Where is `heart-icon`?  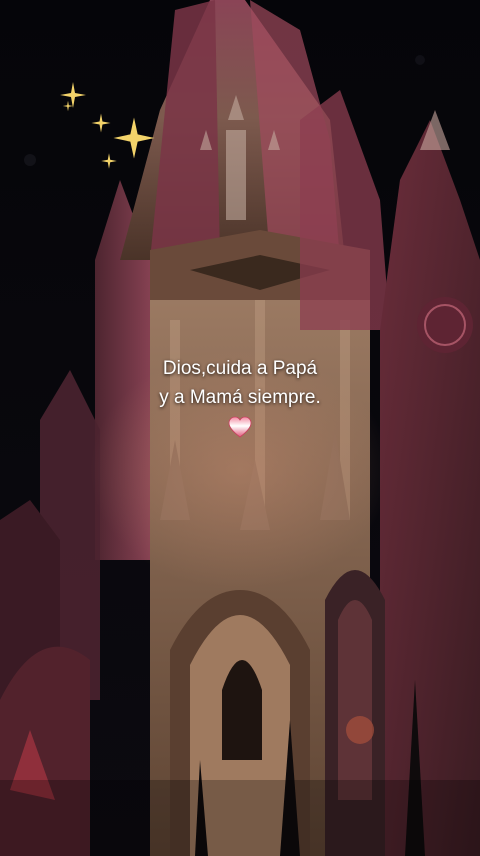 heart-icon is located at coordinates (240, 427).